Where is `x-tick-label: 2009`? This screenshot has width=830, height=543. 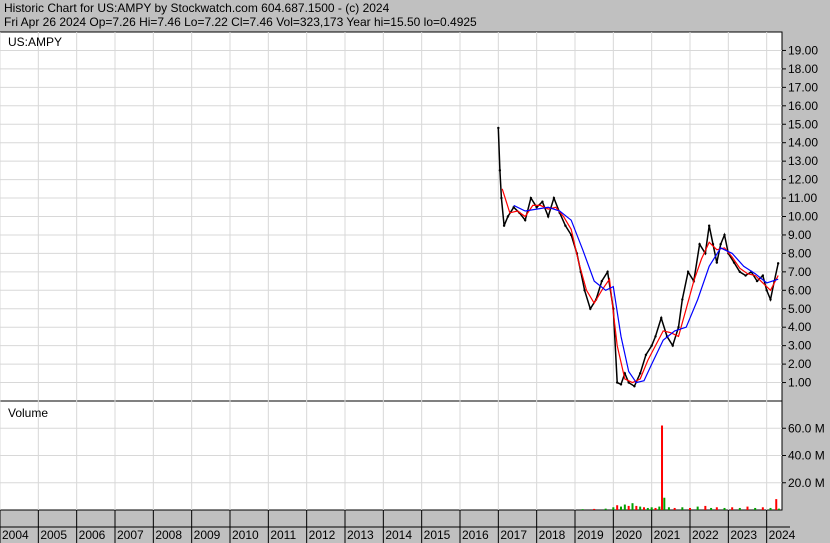 x-tick-label: 2009 is located at coordinates (207, 535).